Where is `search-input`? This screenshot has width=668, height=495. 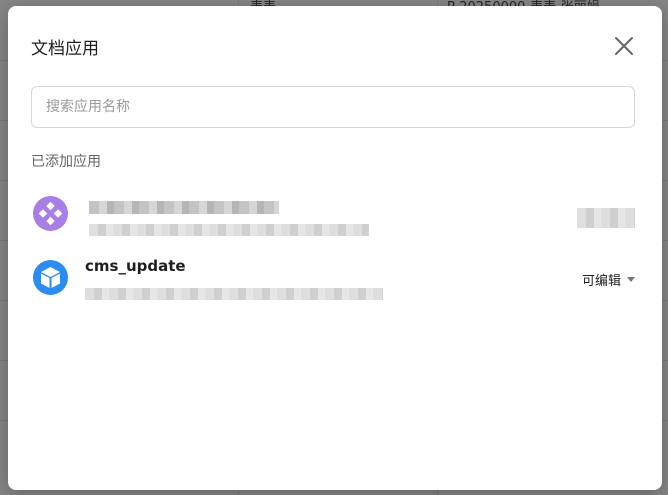
search-input is located at coordinates (333, 107).